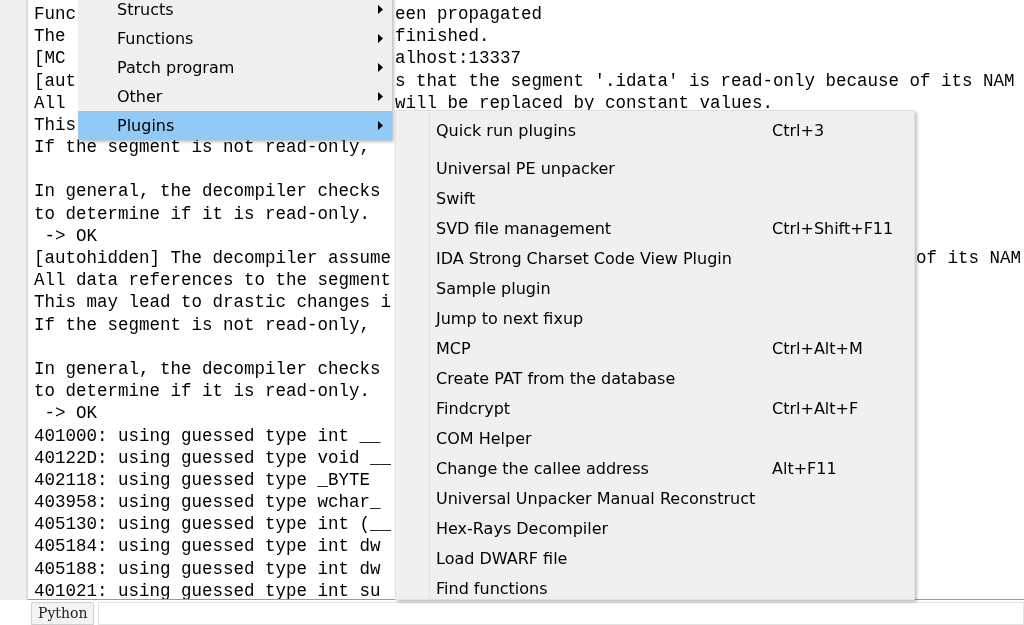 The image size is (1024, 625). I want to click on menu-item: Load DWARF file, so click(655, 559).